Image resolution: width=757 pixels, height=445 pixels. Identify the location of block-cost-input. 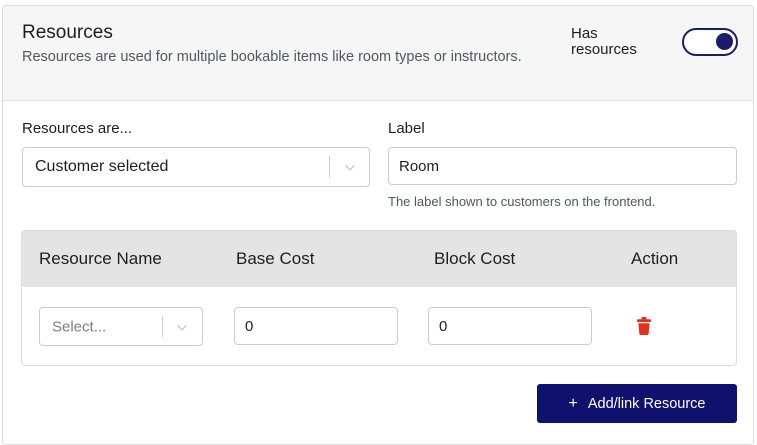
(510, 326).